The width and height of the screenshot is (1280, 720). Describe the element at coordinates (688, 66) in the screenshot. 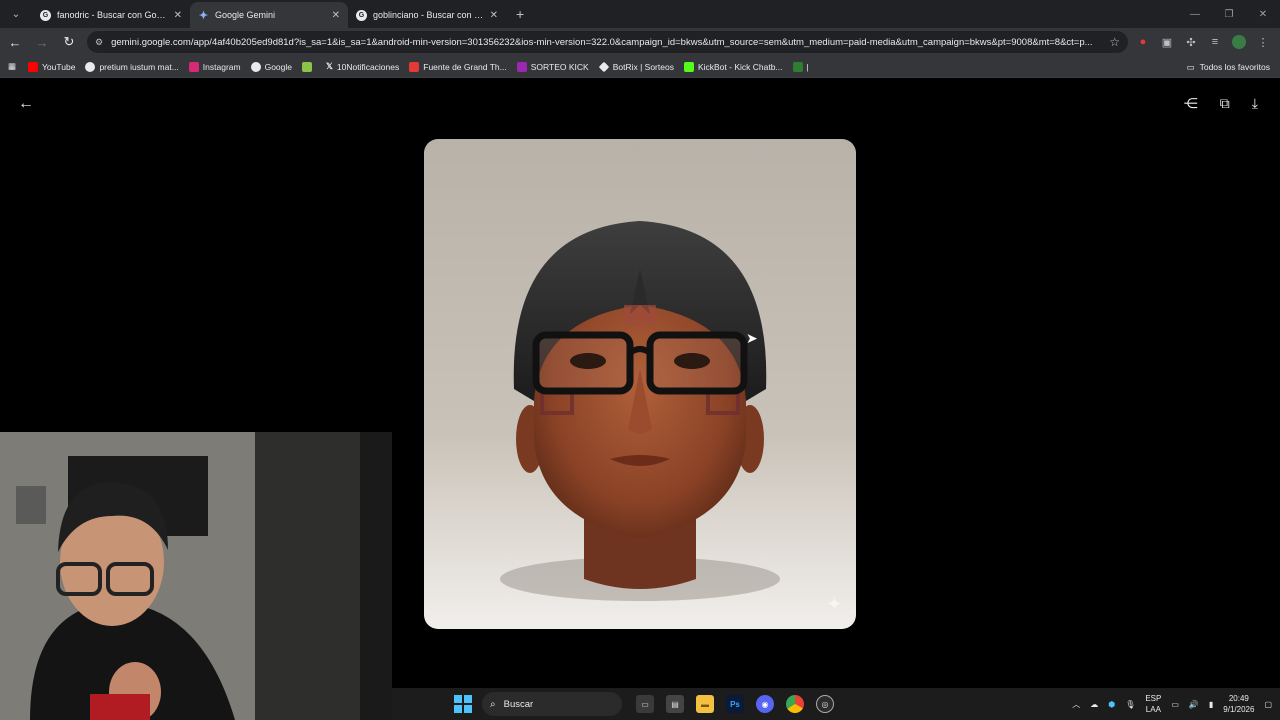

I see `kickbot-icon` at that location.